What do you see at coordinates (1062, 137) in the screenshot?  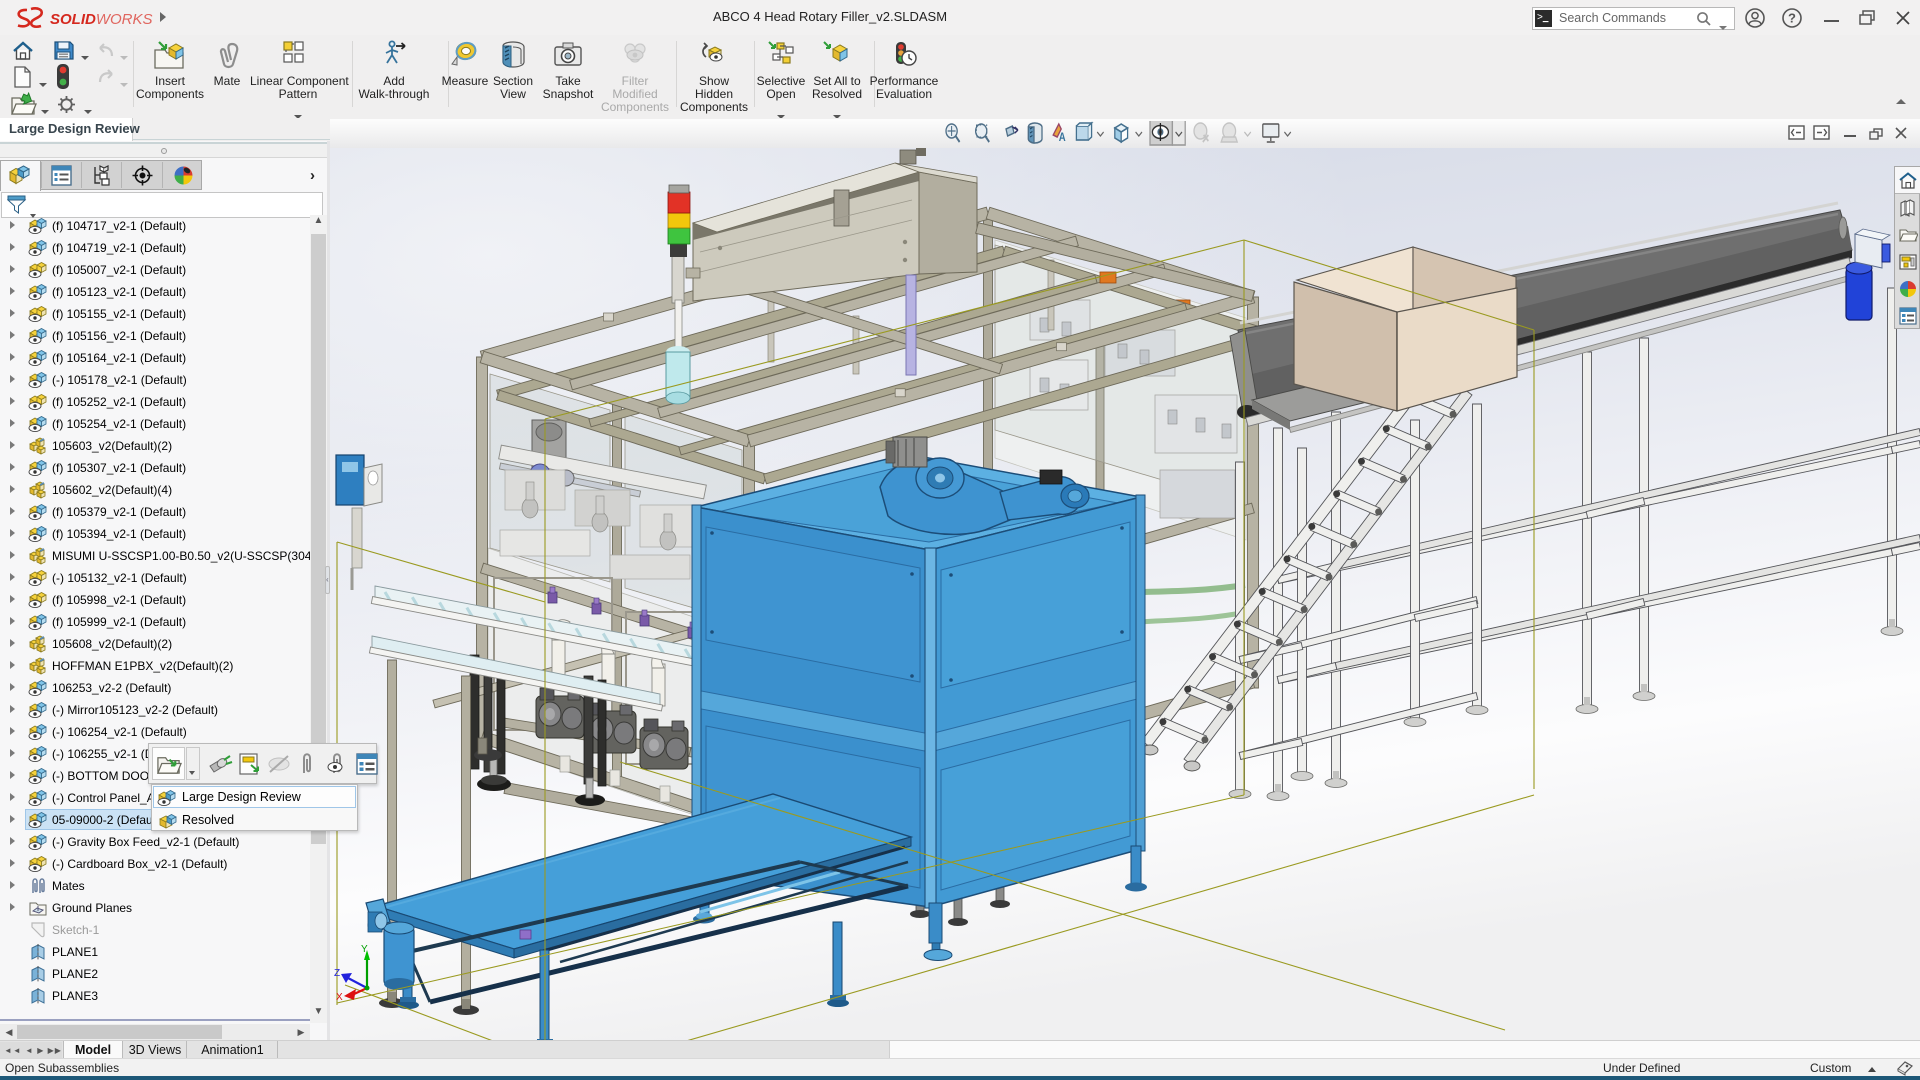 I see `svg-text: A` at bounding box center [1062, 137].